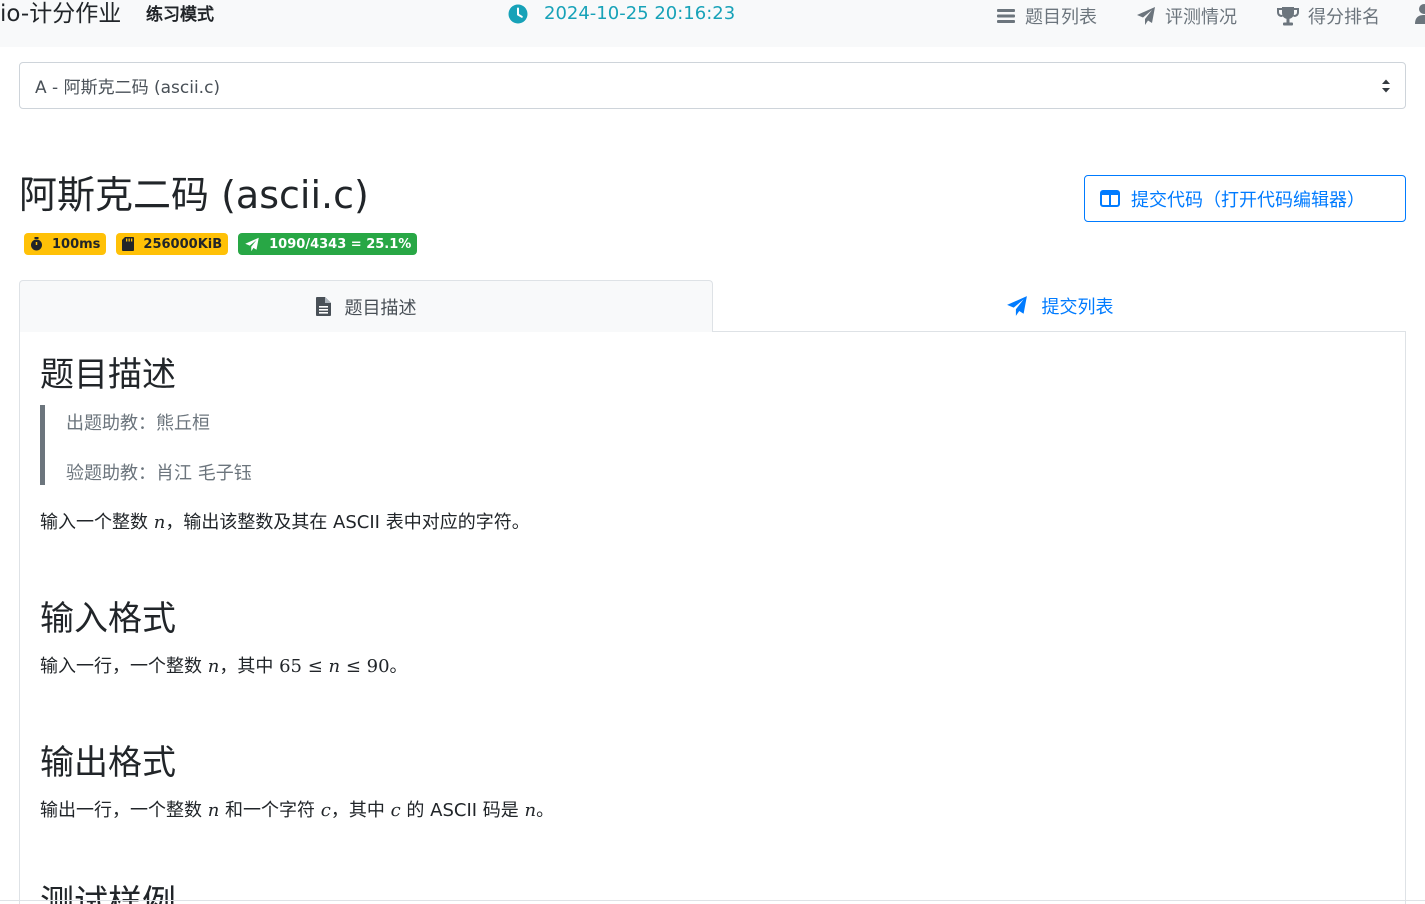  I want to click on memory-limit-badge: 256000KiB, so click(172, 244).